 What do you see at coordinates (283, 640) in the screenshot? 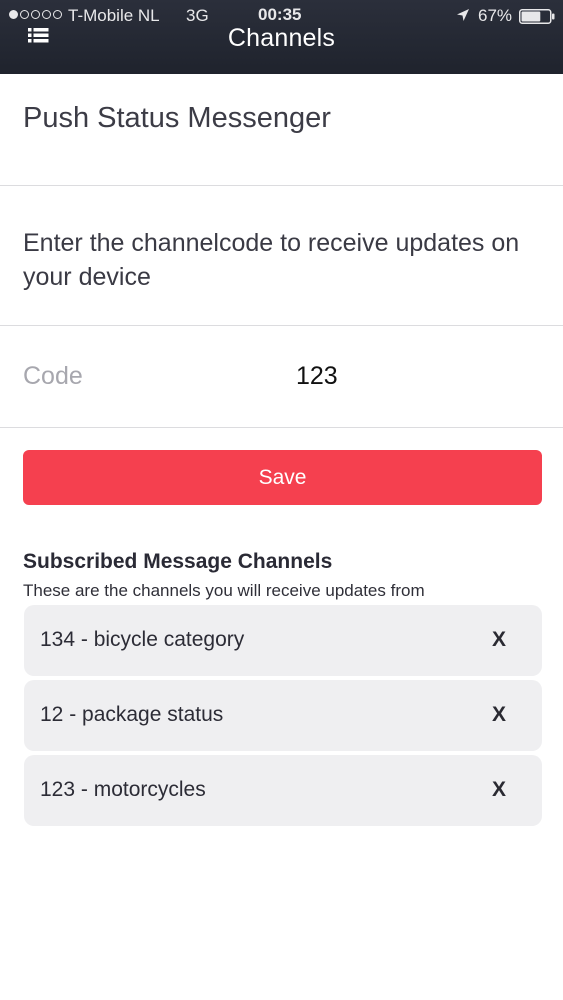
I see `channel-item: 134 - bicycle category X` at bounding box center [283, 640].